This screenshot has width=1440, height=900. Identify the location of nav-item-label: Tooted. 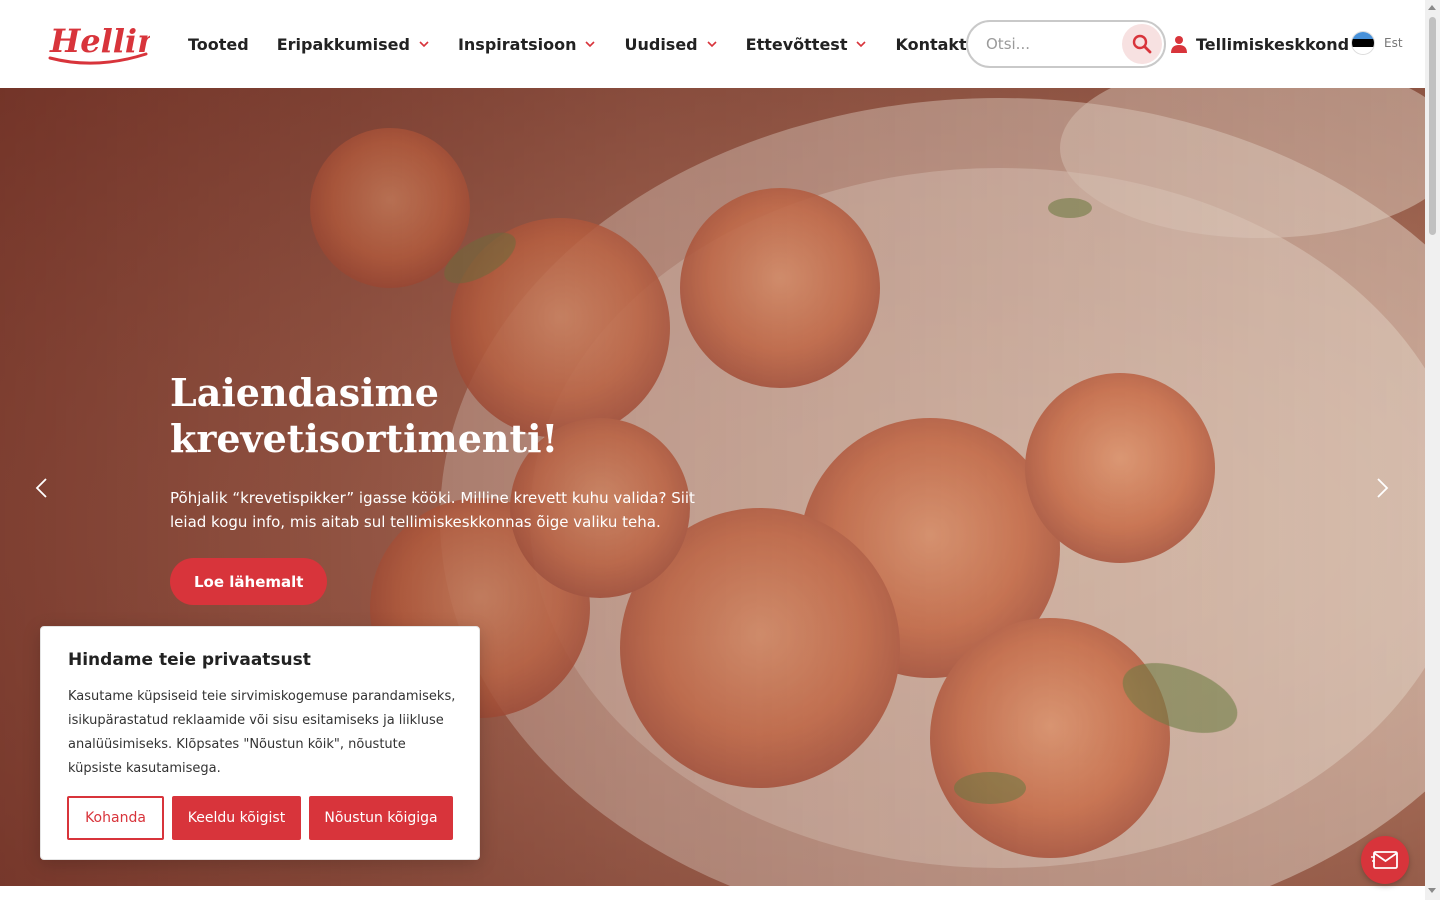
(218, 44).